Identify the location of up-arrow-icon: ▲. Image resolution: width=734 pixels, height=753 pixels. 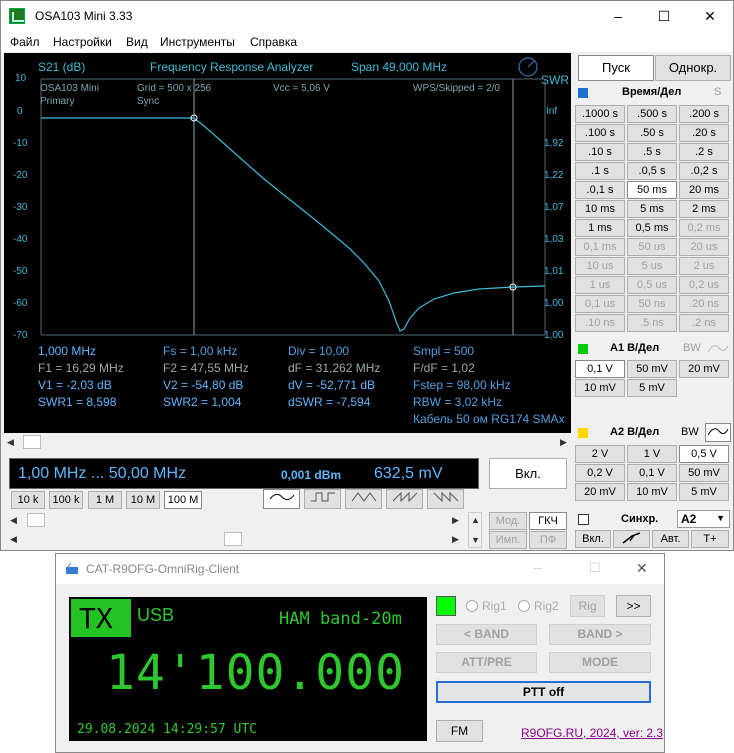
(475, 520).